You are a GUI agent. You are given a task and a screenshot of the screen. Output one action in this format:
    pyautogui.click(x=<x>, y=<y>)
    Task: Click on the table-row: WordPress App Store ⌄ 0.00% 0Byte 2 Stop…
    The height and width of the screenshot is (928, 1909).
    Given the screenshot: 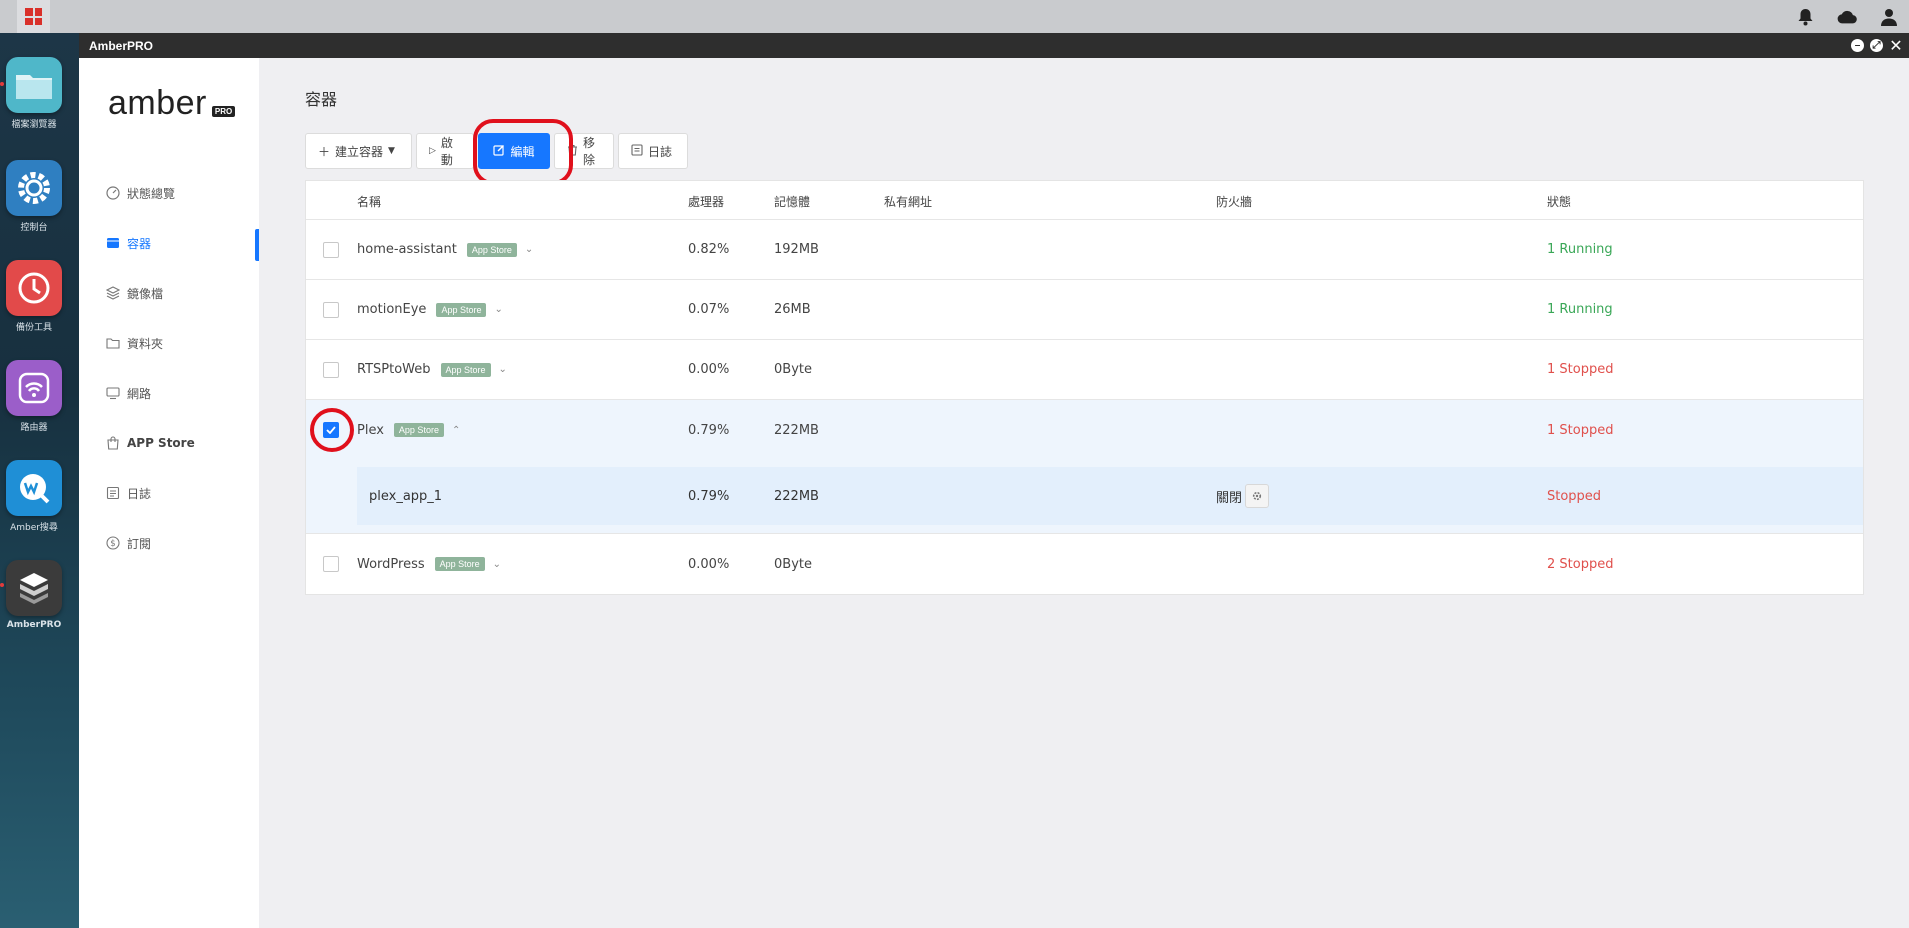 What is the action you would take?
    pyautogui.click(x=1084, y=564)
    